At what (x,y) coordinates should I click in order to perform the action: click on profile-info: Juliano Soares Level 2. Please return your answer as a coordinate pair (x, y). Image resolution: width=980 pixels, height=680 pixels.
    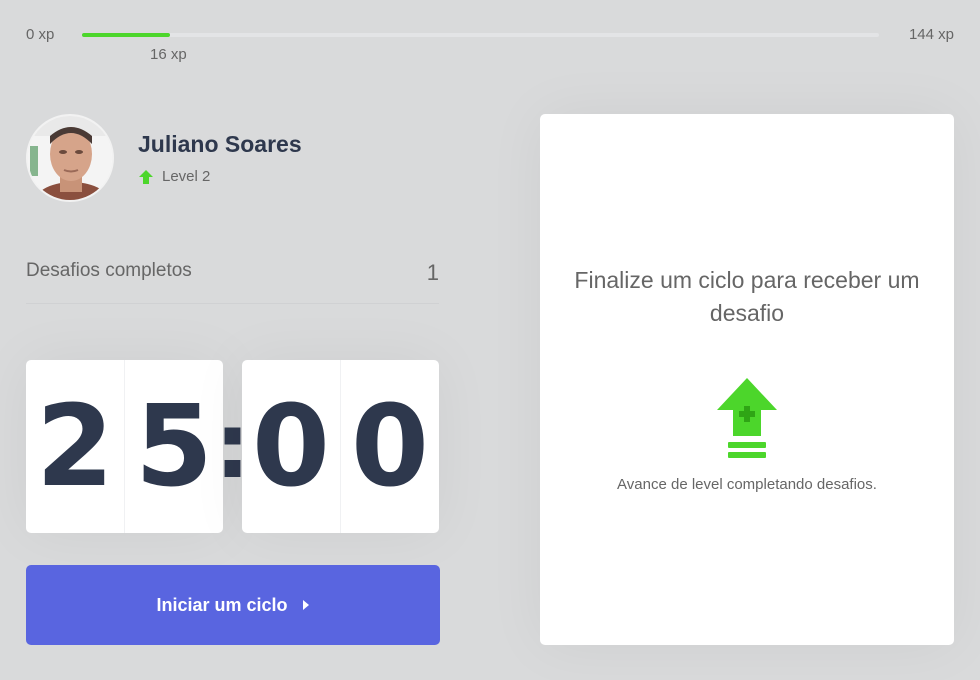
    Looking at the image, I should click on (220, 158).